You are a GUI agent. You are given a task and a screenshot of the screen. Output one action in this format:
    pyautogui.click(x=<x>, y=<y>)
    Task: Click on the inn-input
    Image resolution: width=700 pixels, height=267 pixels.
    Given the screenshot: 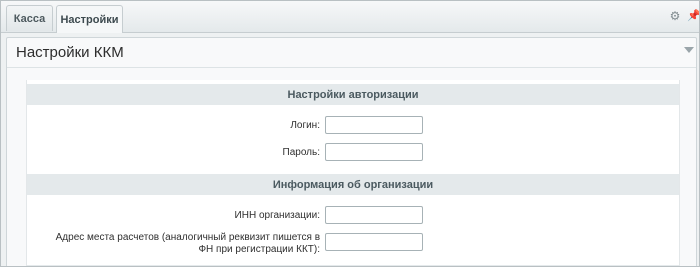 What is the action you would take?
    pyautogui.click(x=374, y=215)
    